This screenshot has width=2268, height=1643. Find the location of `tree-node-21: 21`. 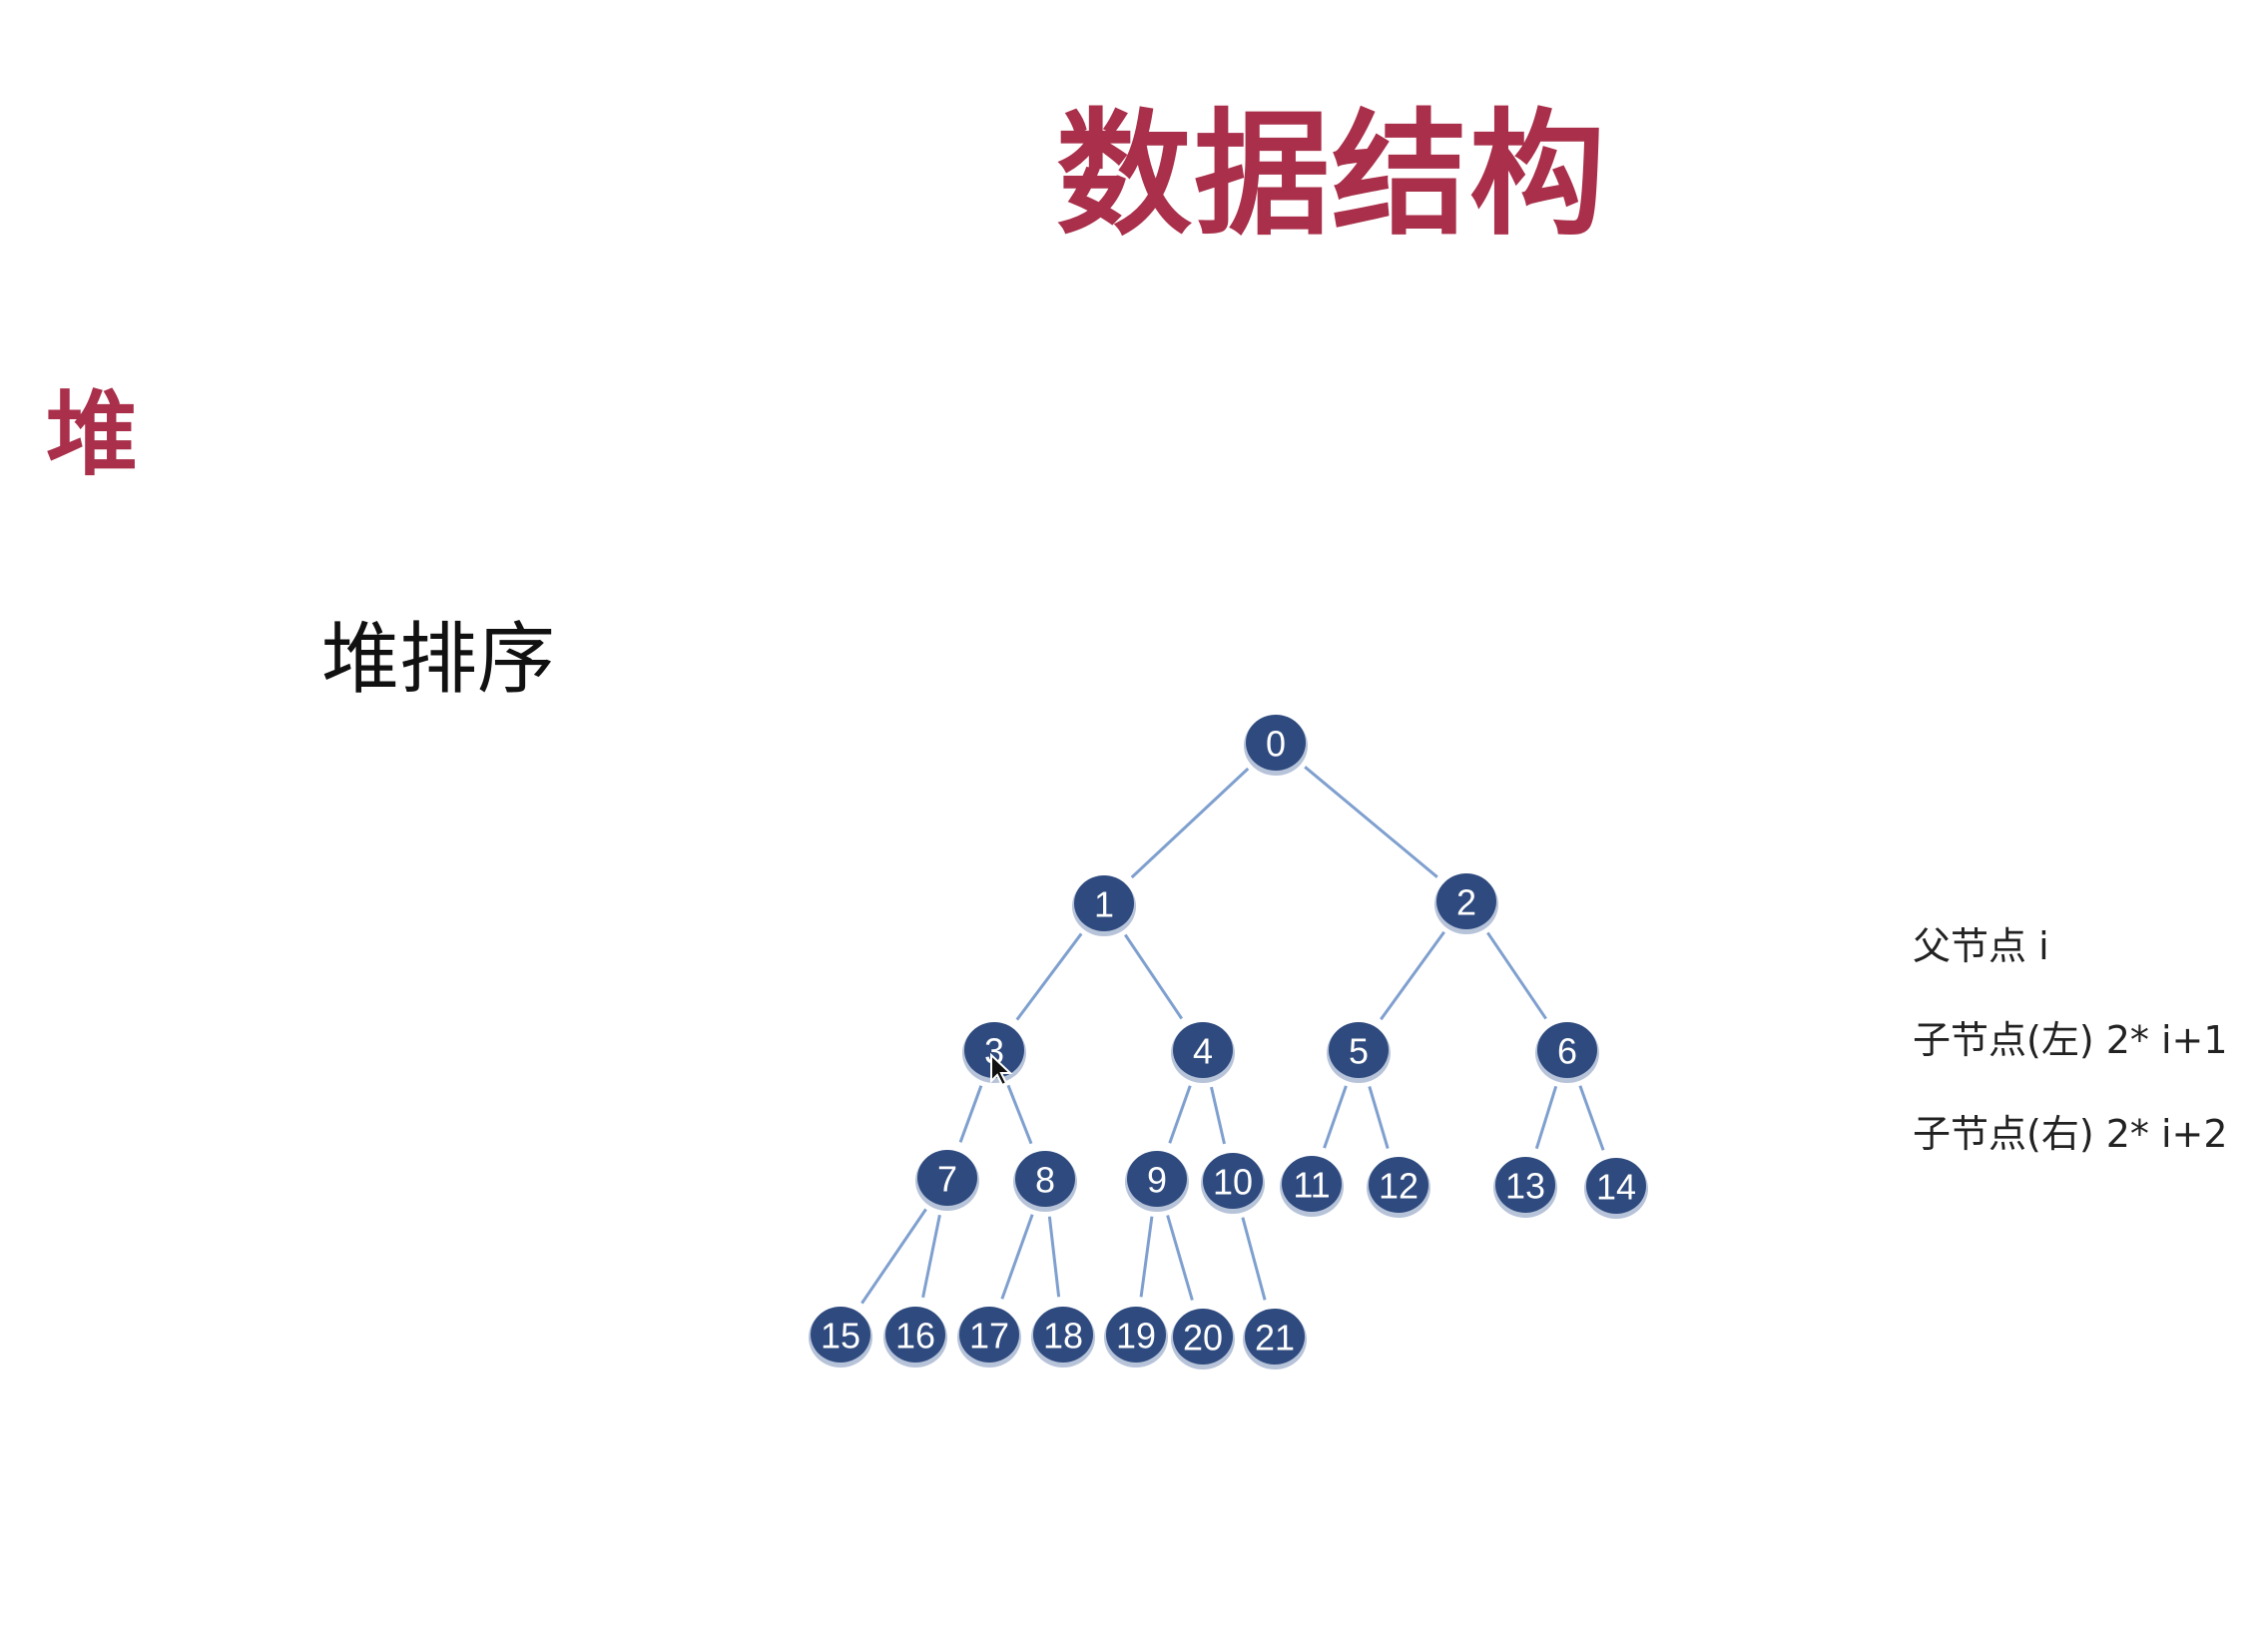

tree-node-21: 21 is located at coordinates (1275, 1339).